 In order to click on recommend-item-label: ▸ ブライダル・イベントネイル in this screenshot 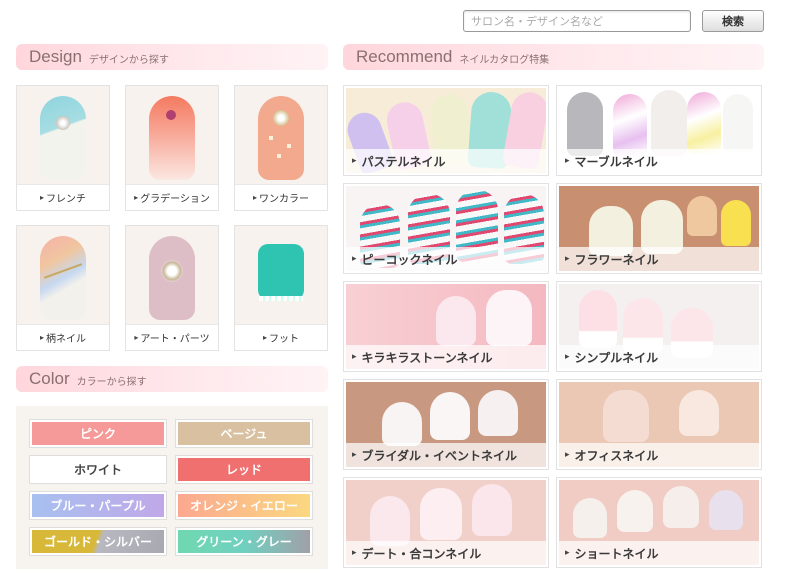, I will do `click(446, 455)`.